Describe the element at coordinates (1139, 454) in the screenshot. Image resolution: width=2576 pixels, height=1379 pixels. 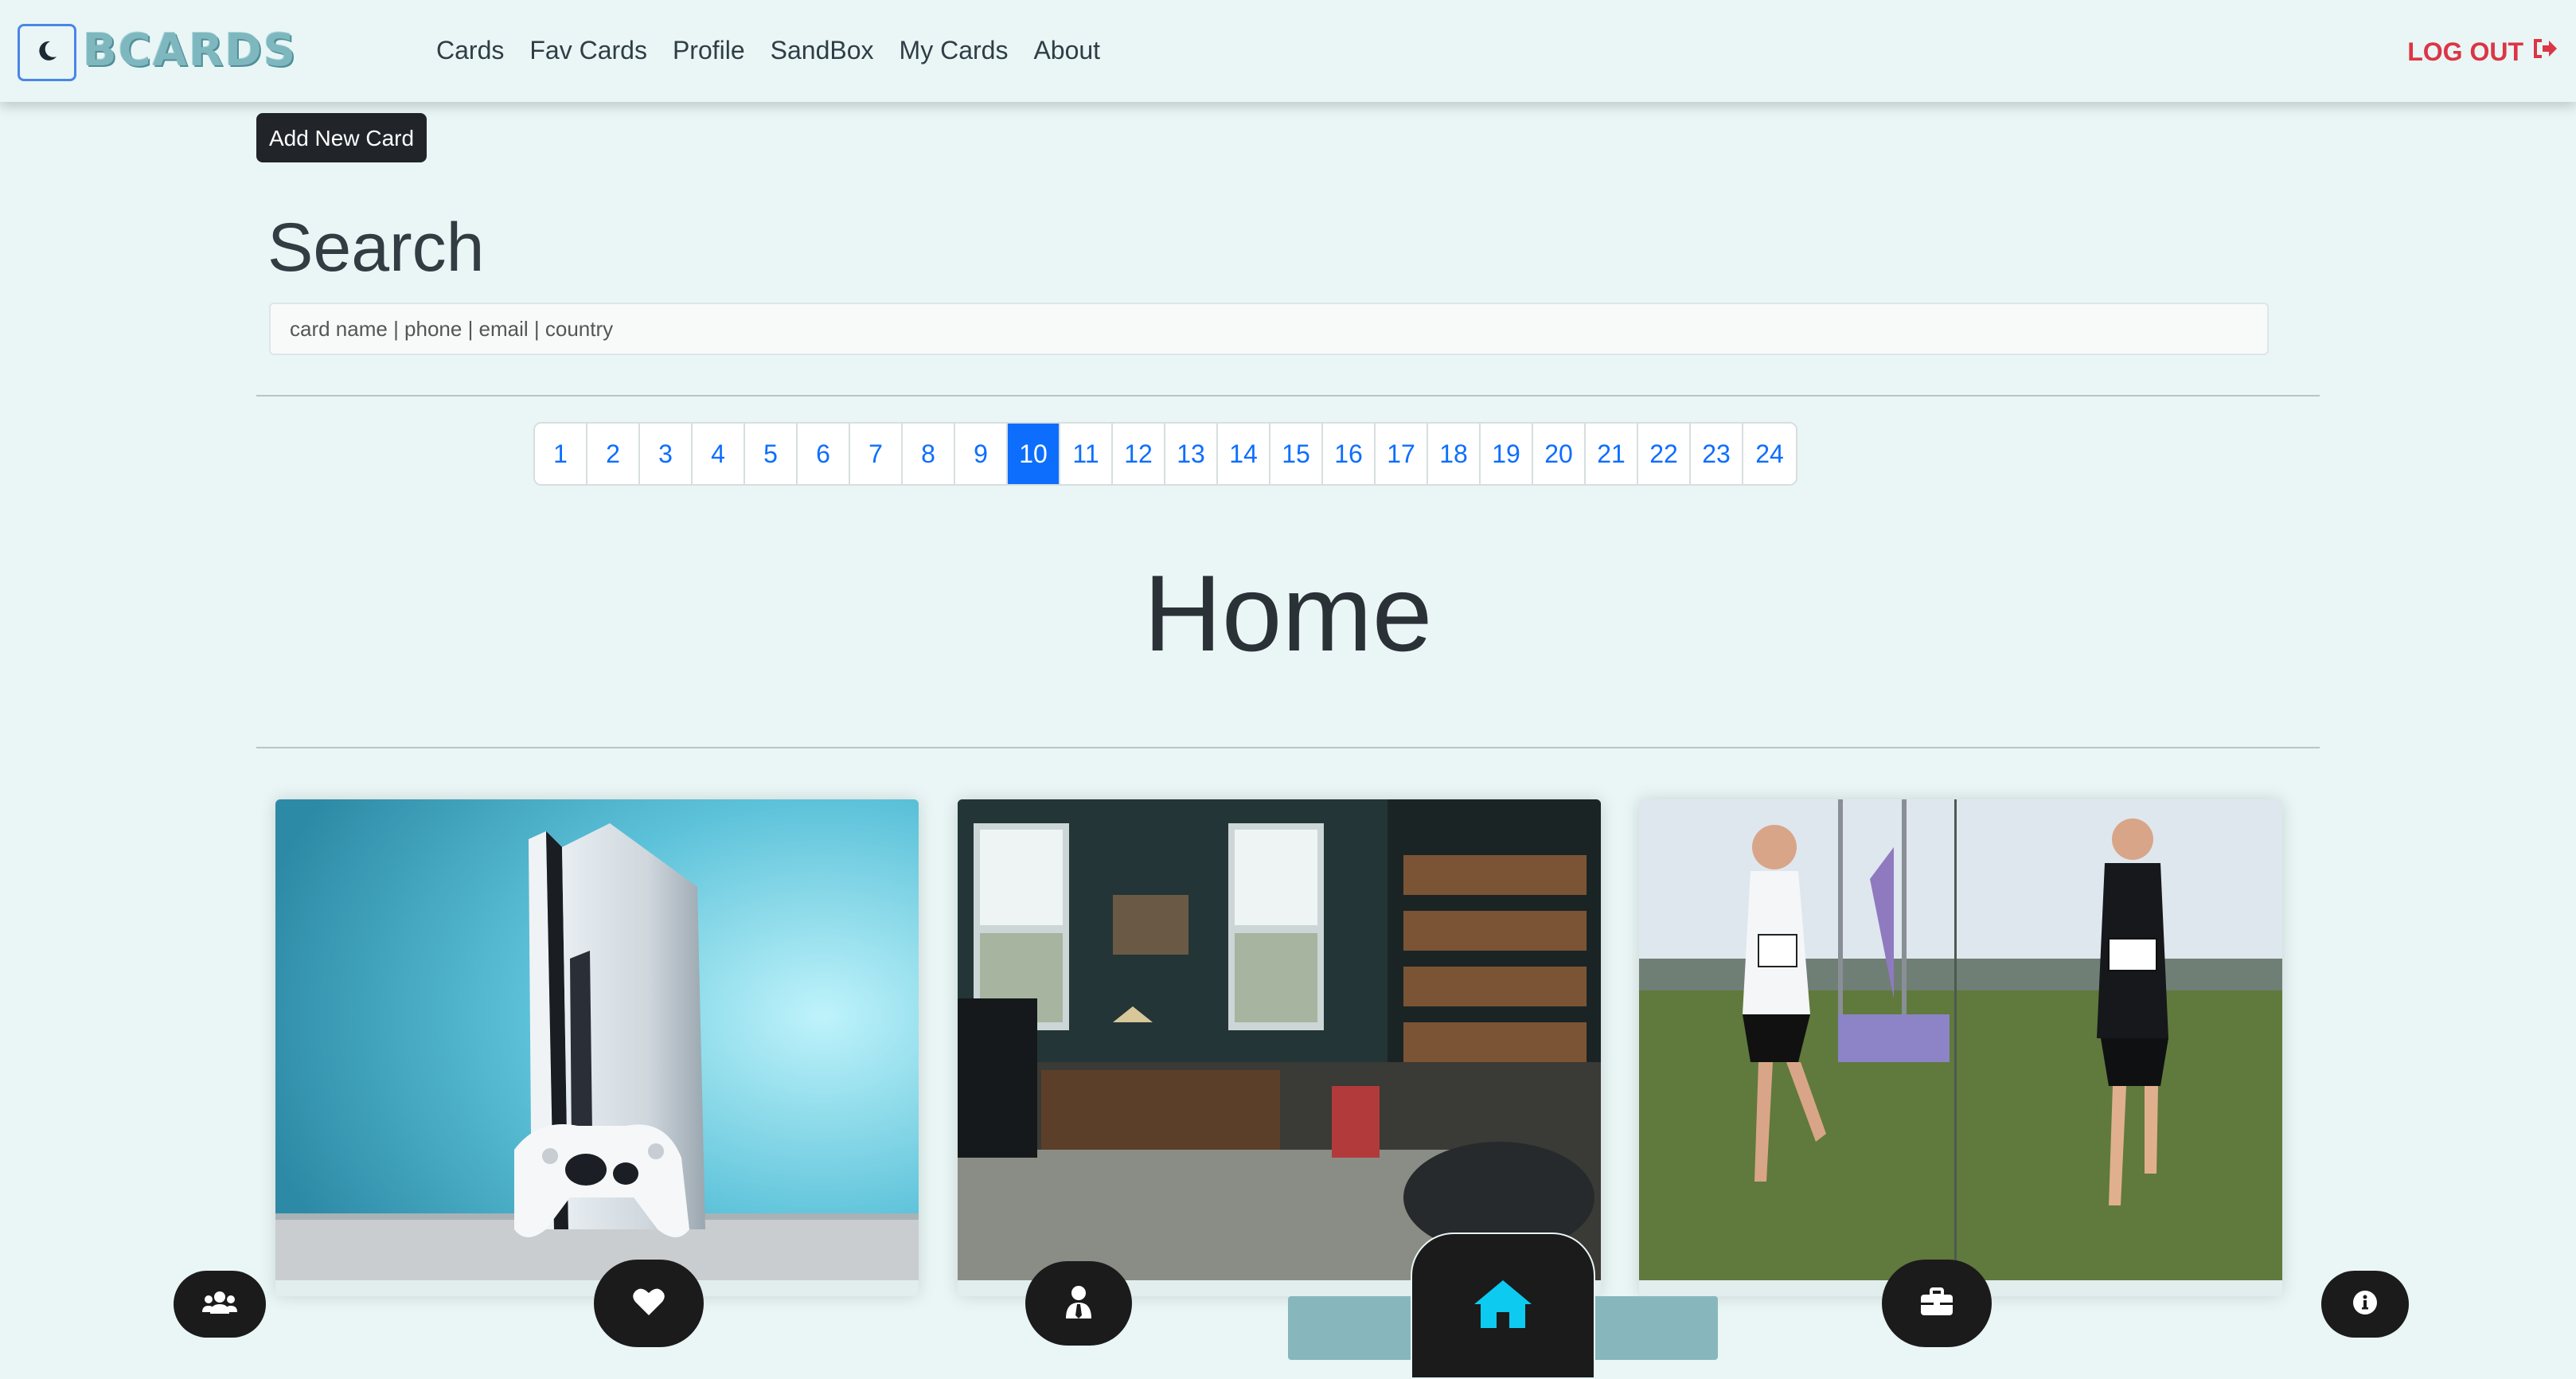
I see `page-link: 12` at that location.